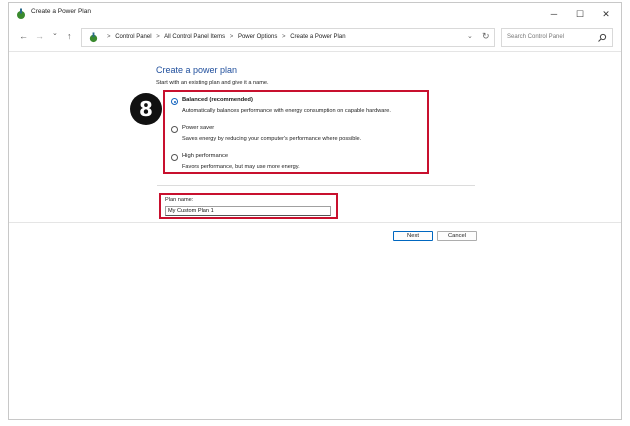  I want to click on breadcrumb-control-panel: Control Panel, so click(133, 37).